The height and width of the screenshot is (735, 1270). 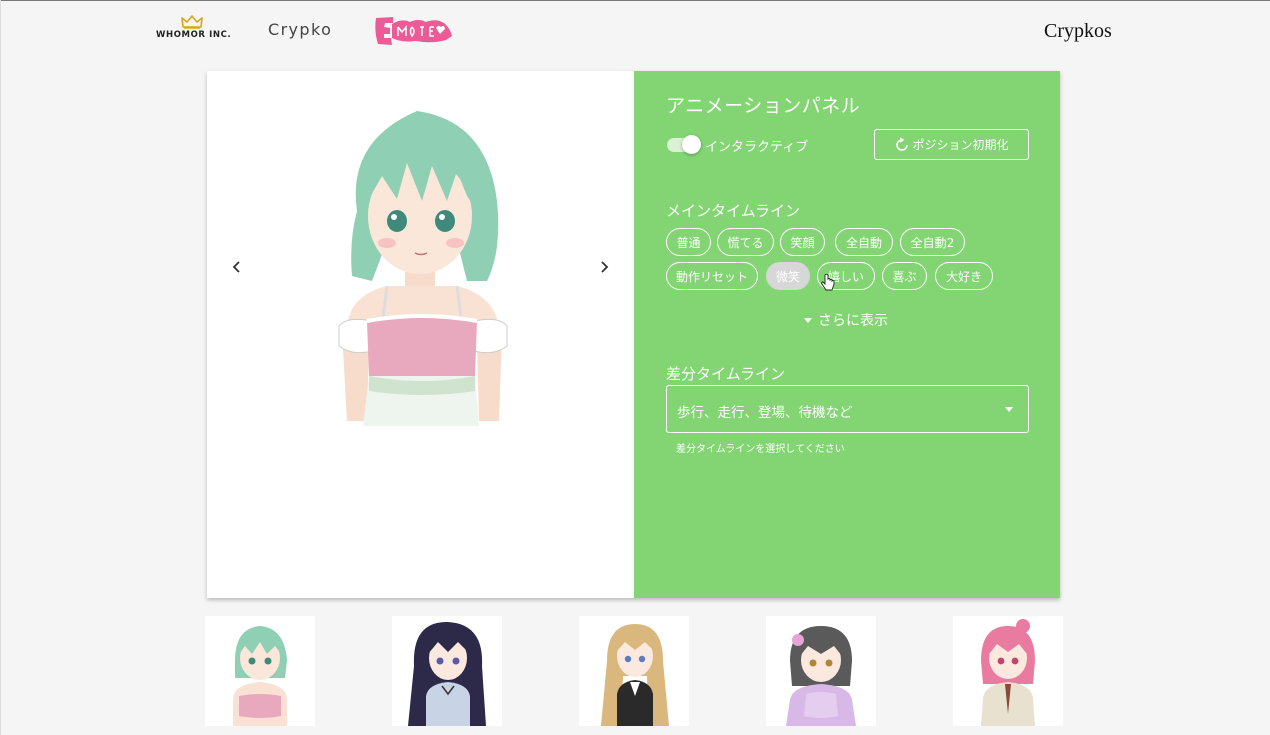 I want to click on site-title: Crypkos, so click(x=1078, y=31).